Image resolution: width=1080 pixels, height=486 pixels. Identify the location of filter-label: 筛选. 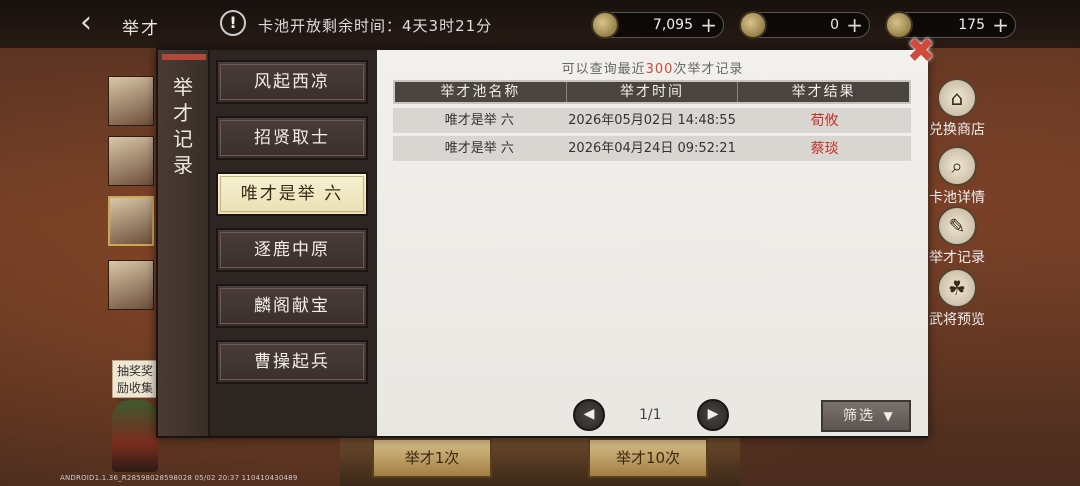
(859, 416).